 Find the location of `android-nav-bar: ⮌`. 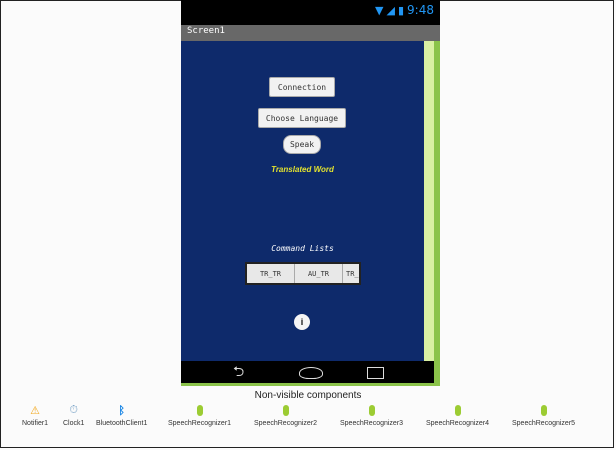

android-nav-bar: ⮌ is located at coordinates (307, 372).